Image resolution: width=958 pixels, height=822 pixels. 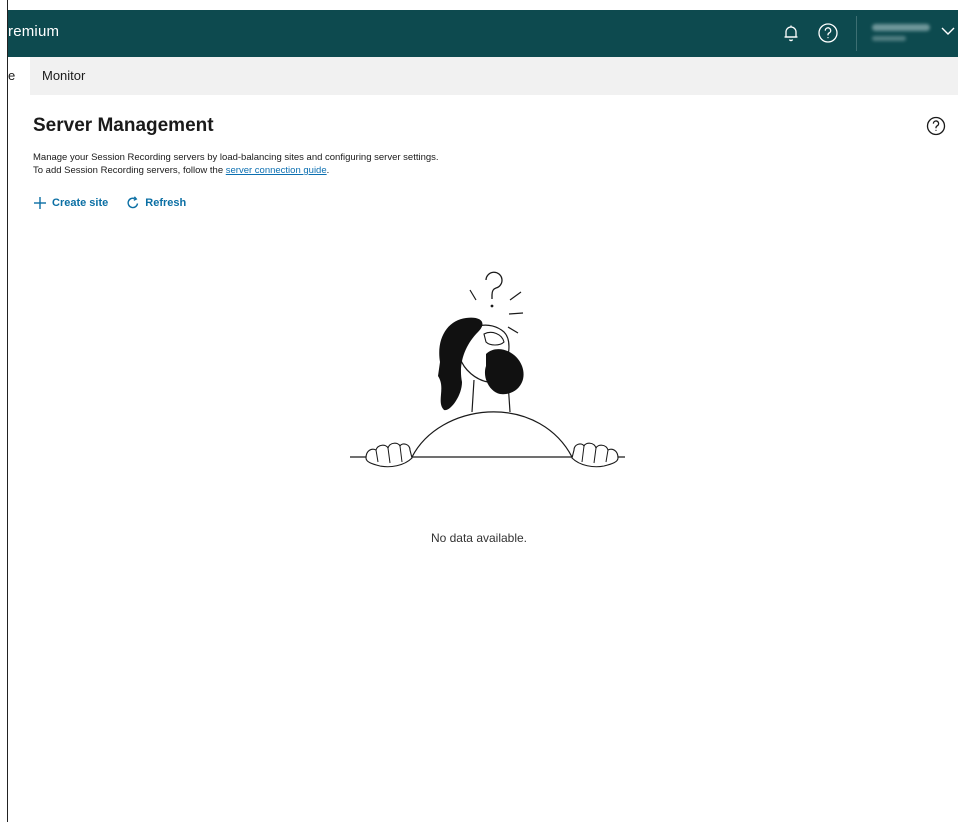 What do you see at coordinates (479, 538) in the screenshot?
I see `empty-state-message: No data available.` at bounding box center [479, 538].